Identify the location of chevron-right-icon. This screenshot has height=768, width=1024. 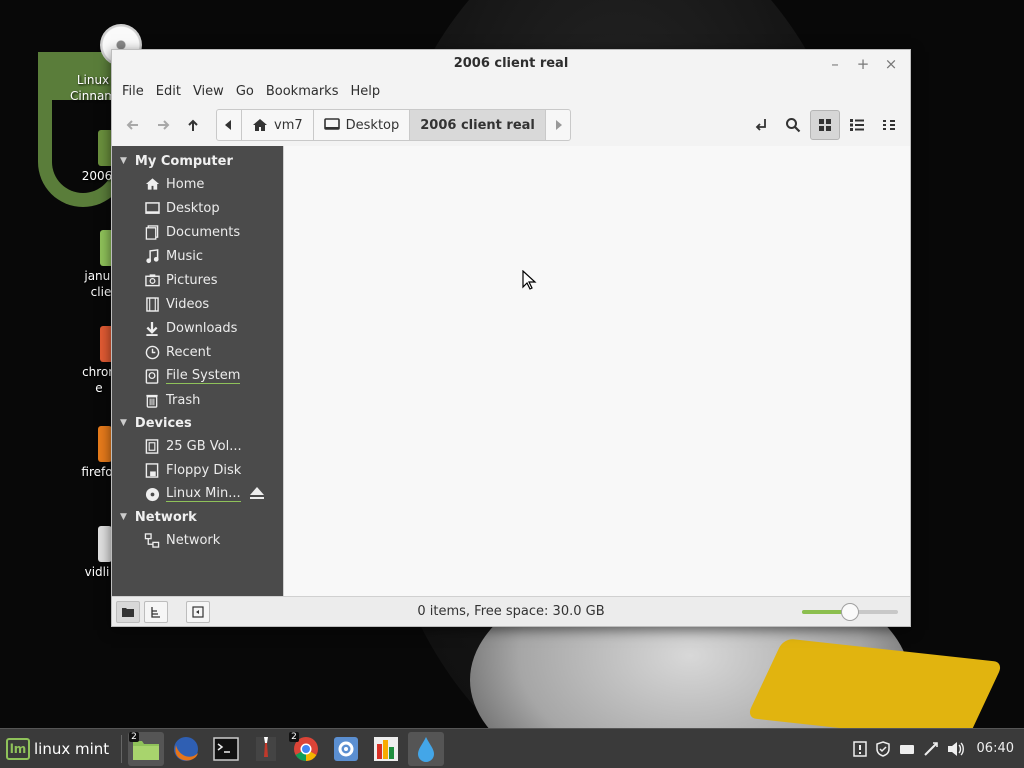
(558, 125).